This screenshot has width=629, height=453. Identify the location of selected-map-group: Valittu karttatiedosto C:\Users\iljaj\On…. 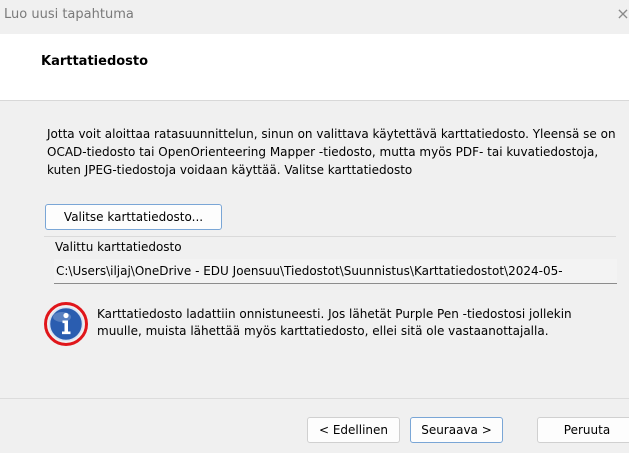
(330, 265).